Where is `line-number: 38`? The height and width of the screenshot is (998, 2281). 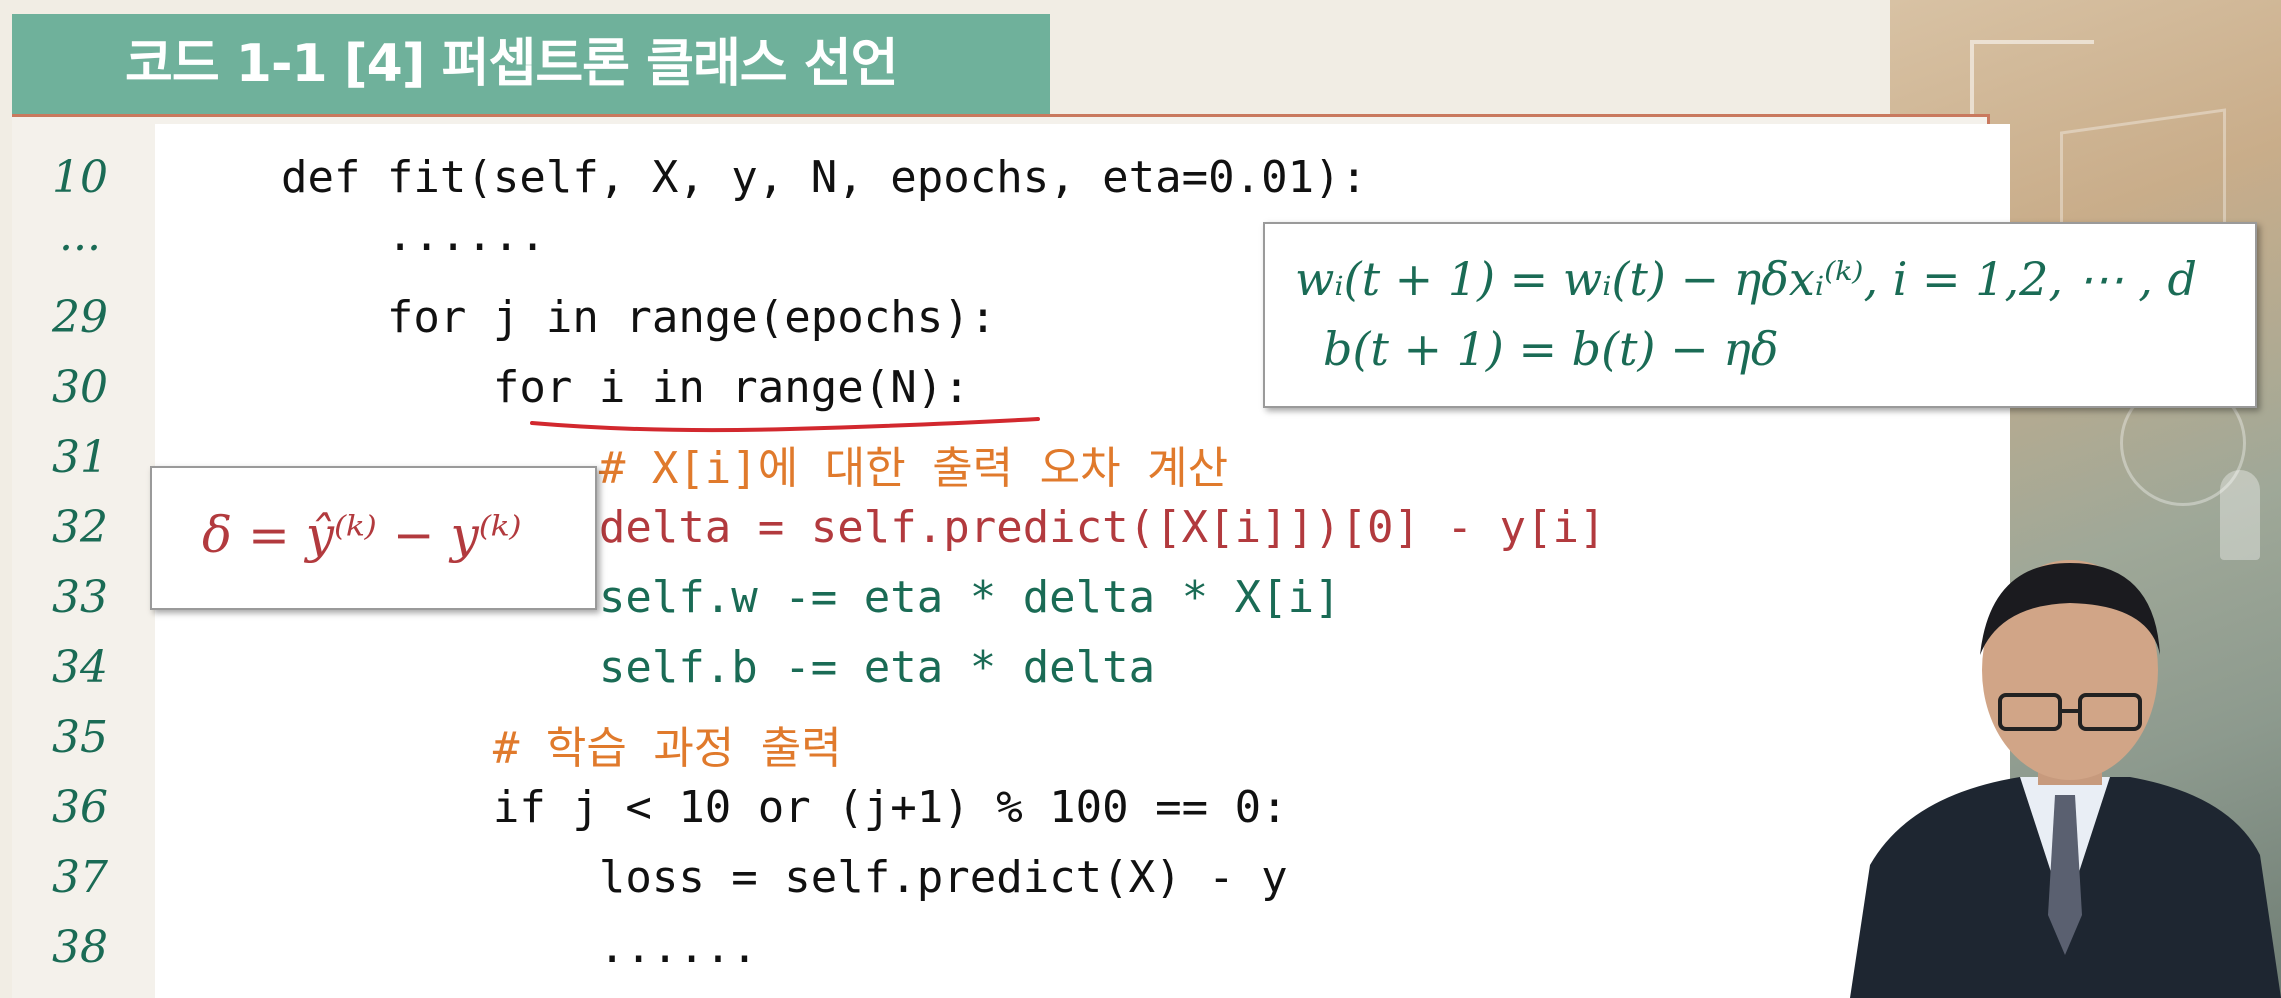
line-number: 38 is located at coordinates (80, 947).